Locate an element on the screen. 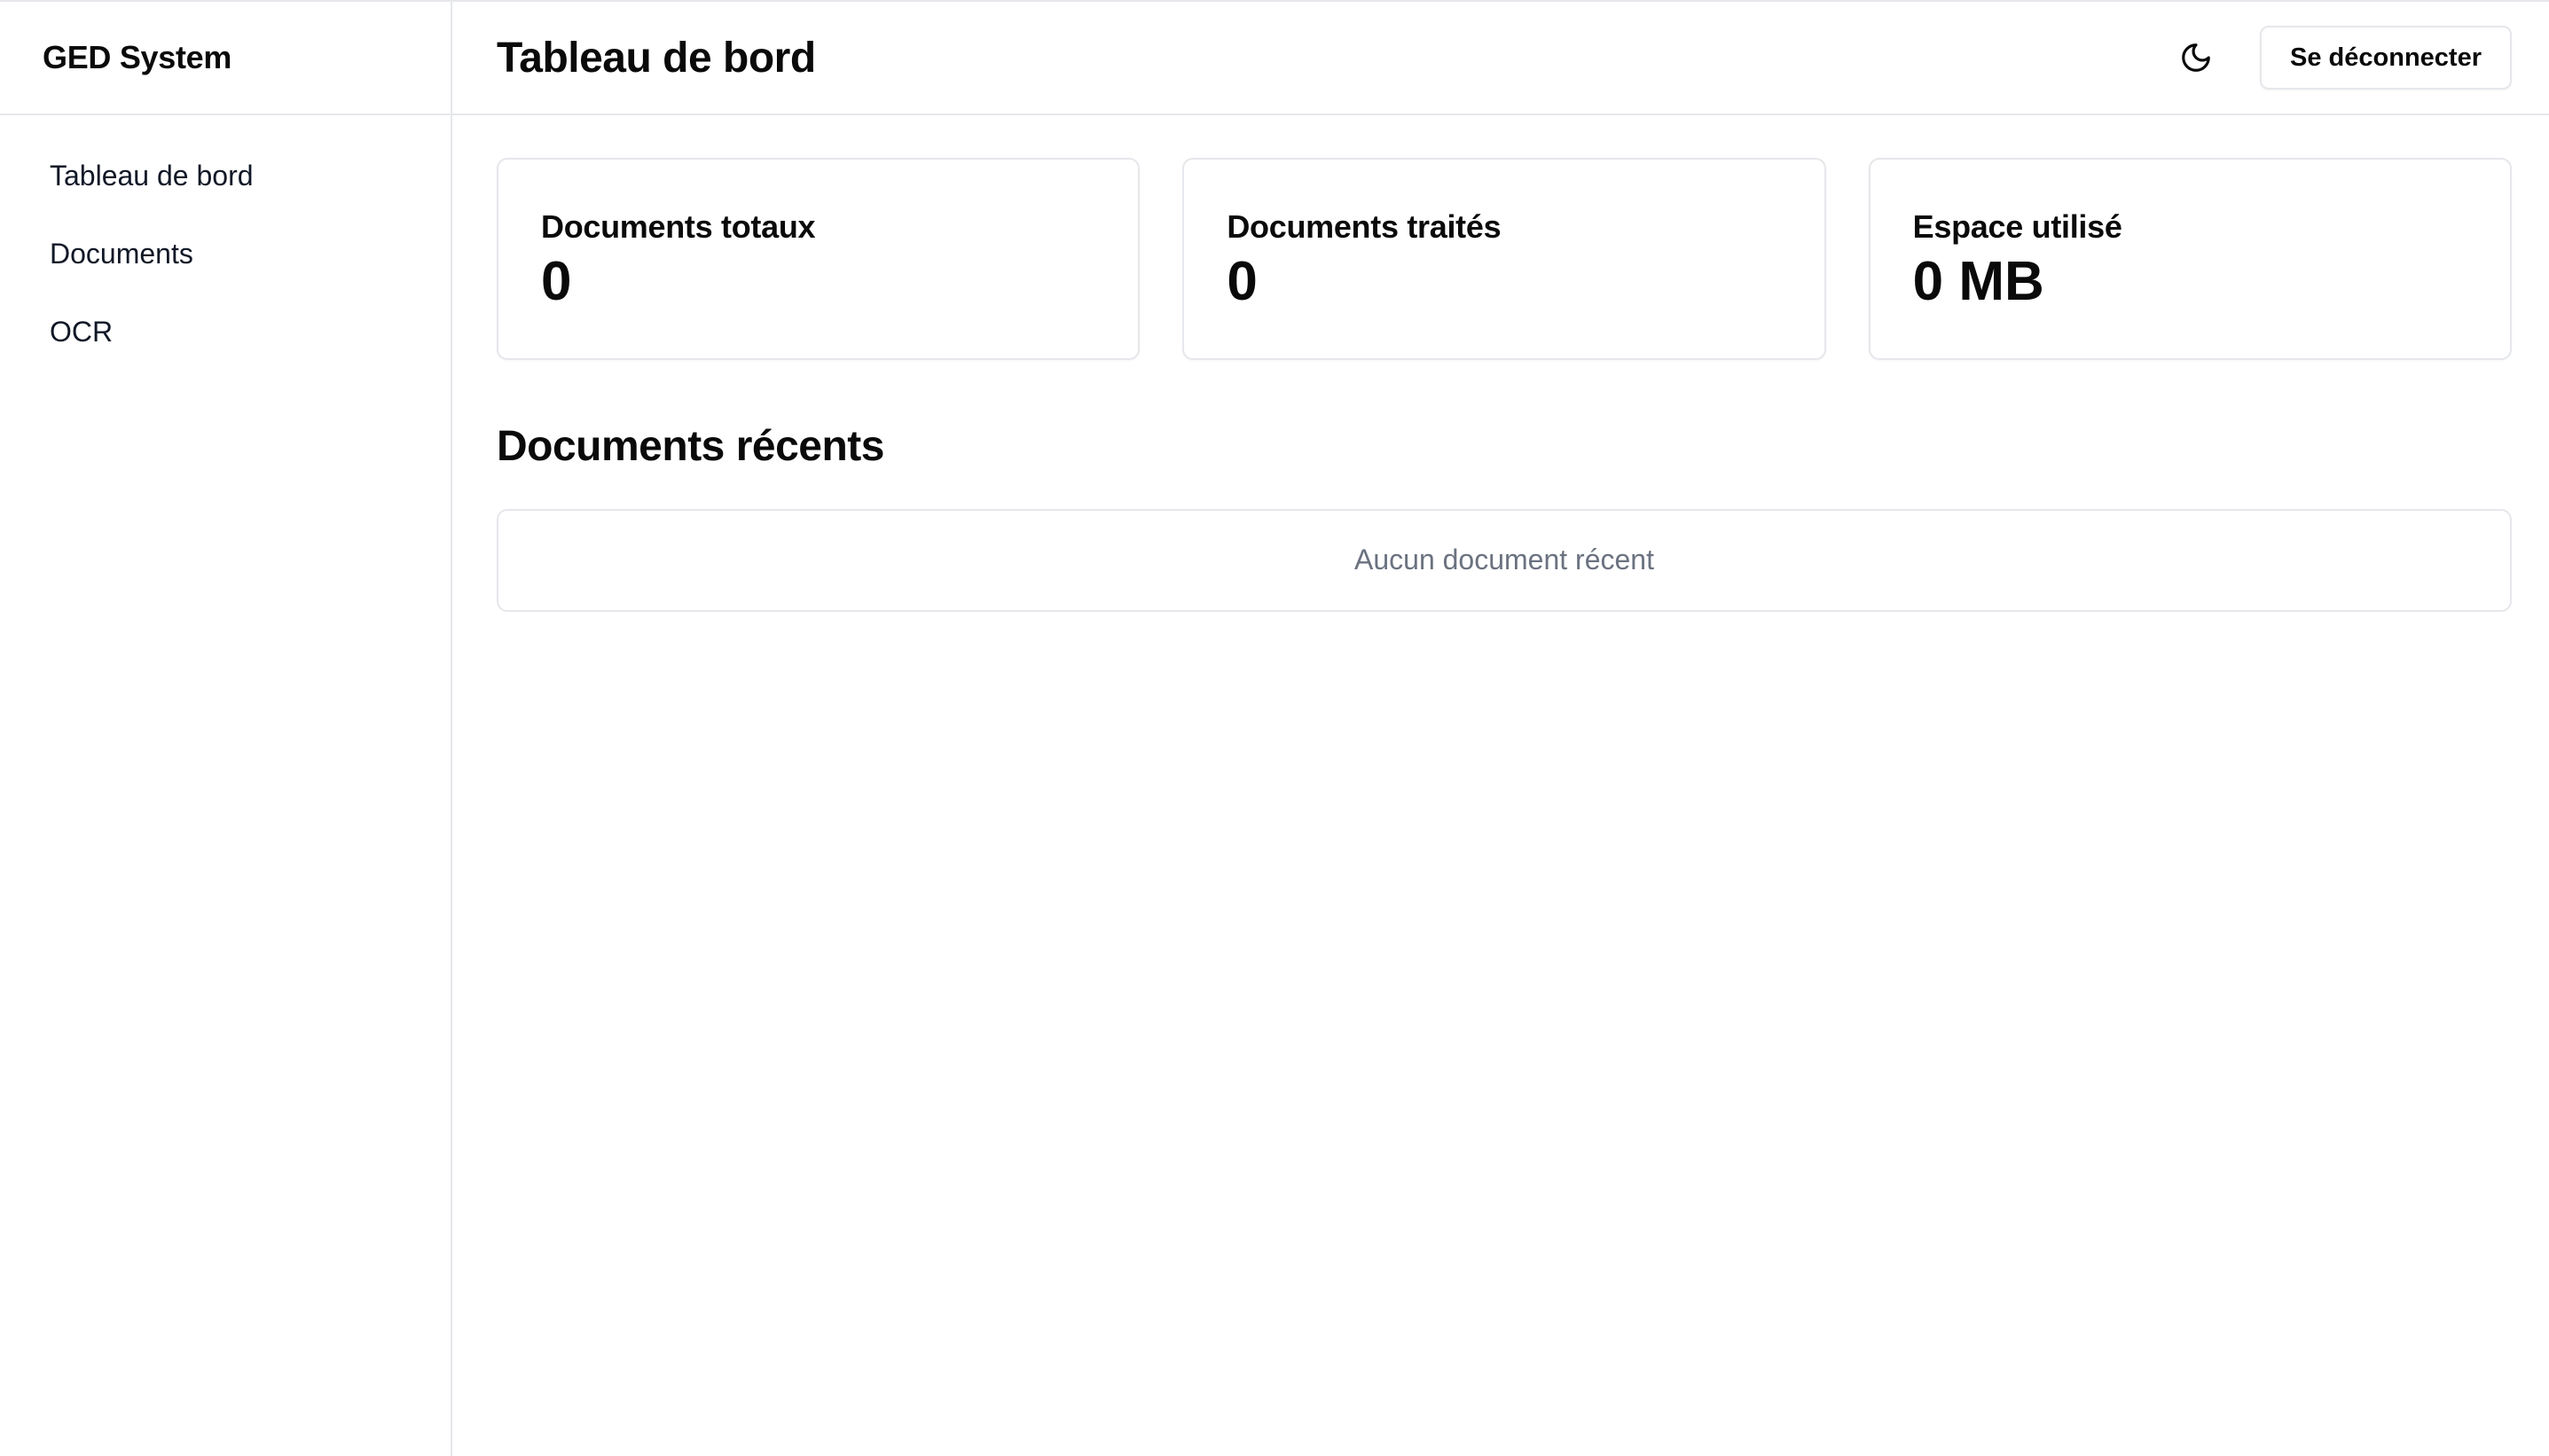 Image resolution: width=2549 pixels, height=1456 pixels. moon-icon is located at coordinates (2196, 57).